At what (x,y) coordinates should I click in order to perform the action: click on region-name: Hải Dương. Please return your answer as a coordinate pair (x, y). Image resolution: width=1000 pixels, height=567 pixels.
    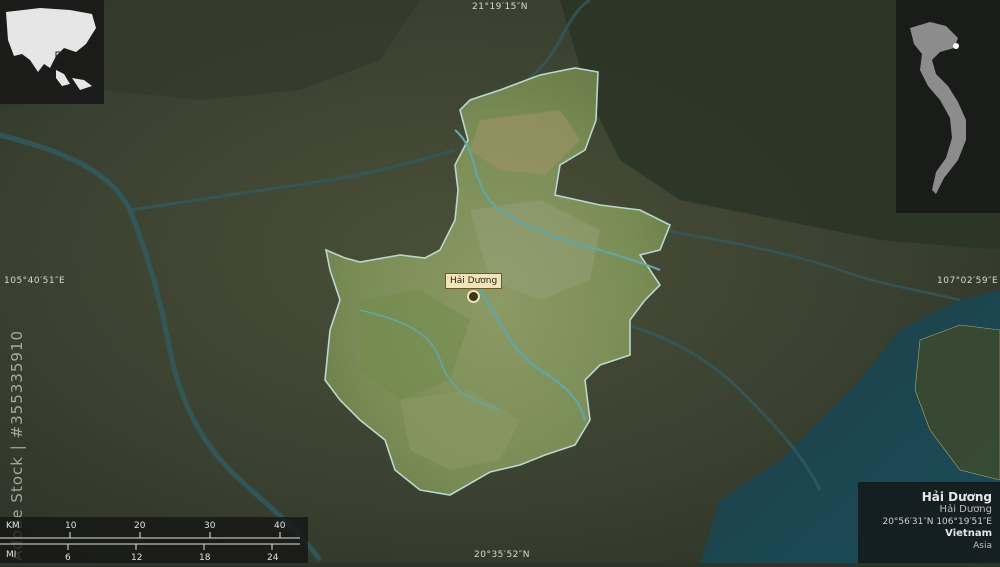
    Looking at the image, I should click on (956, 497).